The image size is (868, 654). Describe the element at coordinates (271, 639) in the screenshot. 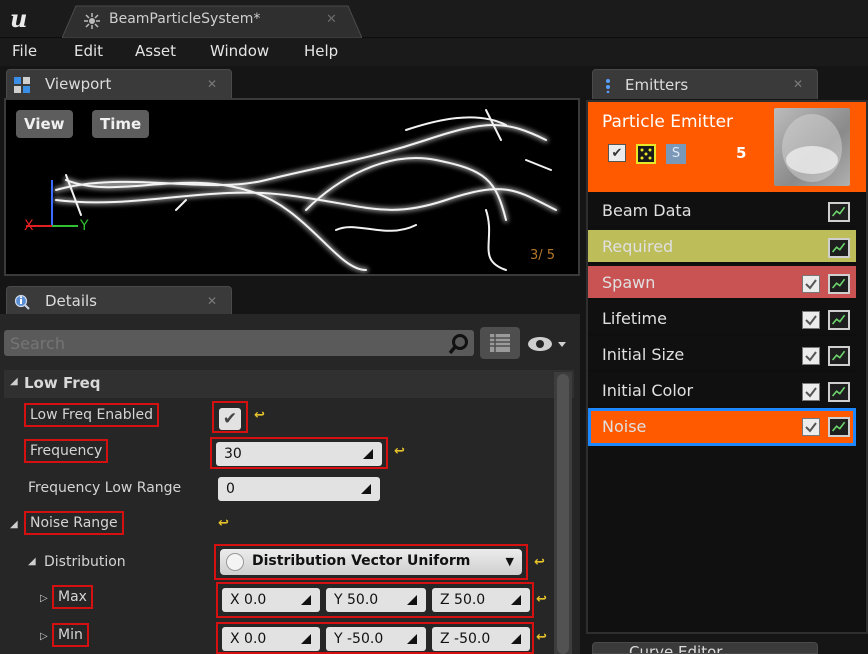

I see `min-x-input: X 0.0` at that location.